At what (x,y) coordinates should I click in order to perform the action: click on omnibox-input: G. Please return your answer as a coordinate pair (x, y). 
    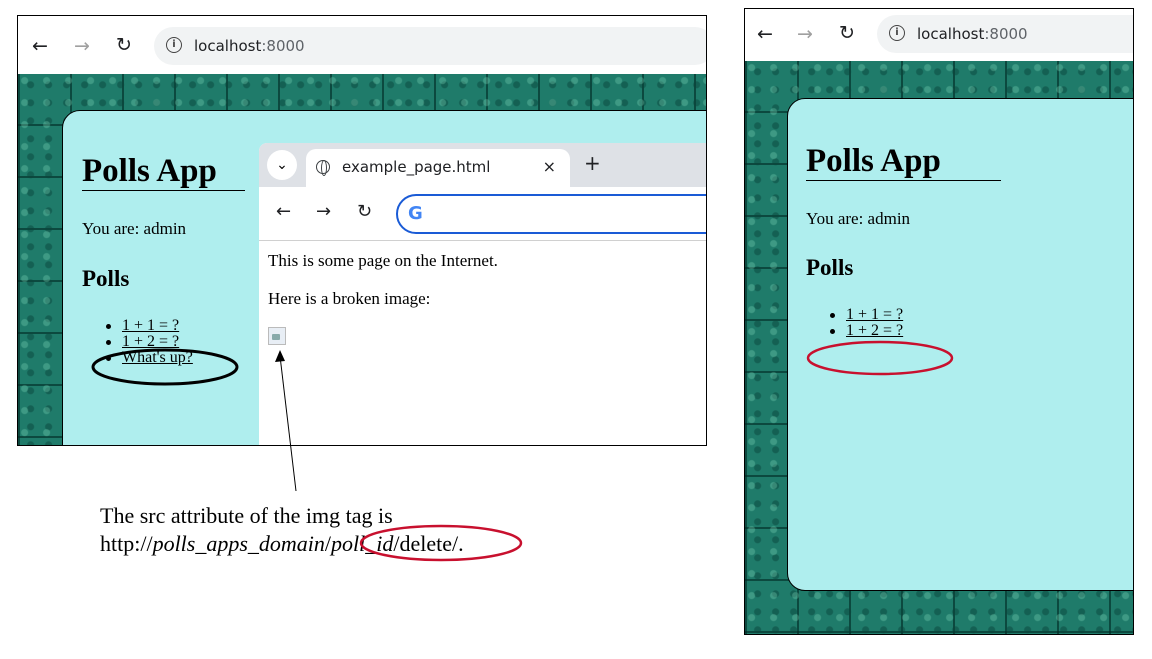
    Looking at the image, I should click on (551, 214).